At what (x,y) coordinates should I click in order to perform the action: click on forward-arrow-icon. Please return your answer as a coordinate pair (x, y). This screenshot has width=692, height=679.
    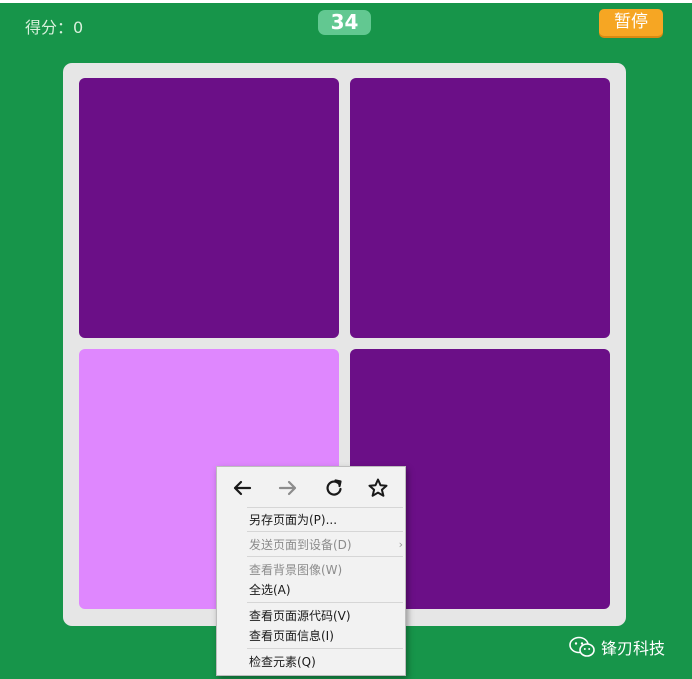
    Looking at the image, I should click on (288, 488).